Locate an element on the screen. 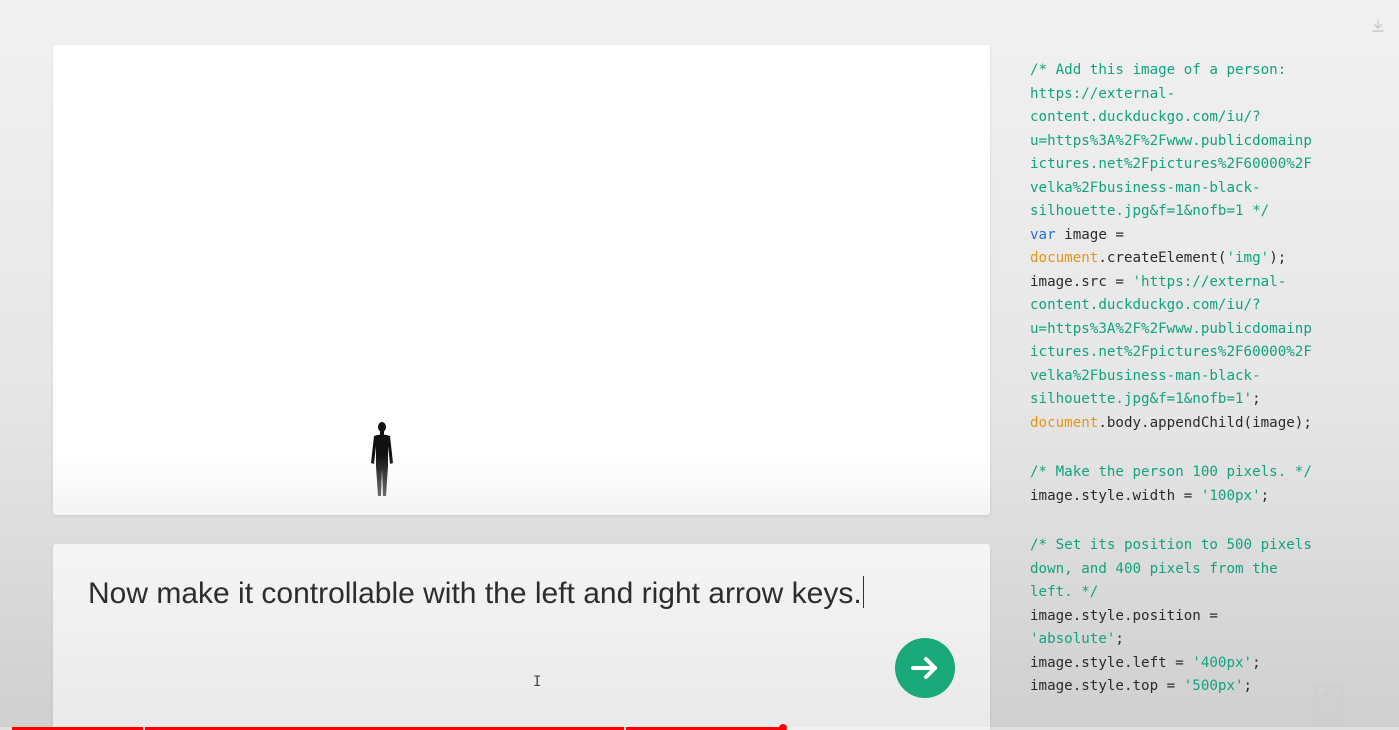  code-token-string: content.duckduckgo.com/iu/? is located at coordinates (1145, 305).